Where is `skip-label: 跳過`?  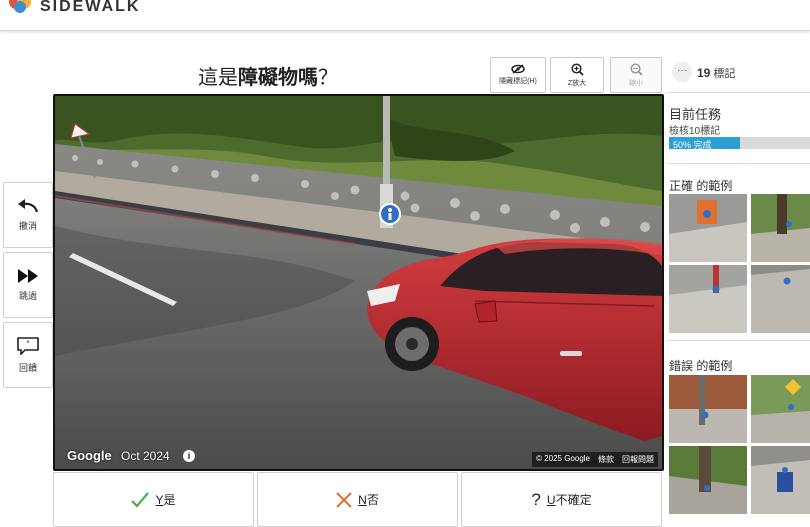
skip-label: 跳過 is located at coordinates (27, 295).